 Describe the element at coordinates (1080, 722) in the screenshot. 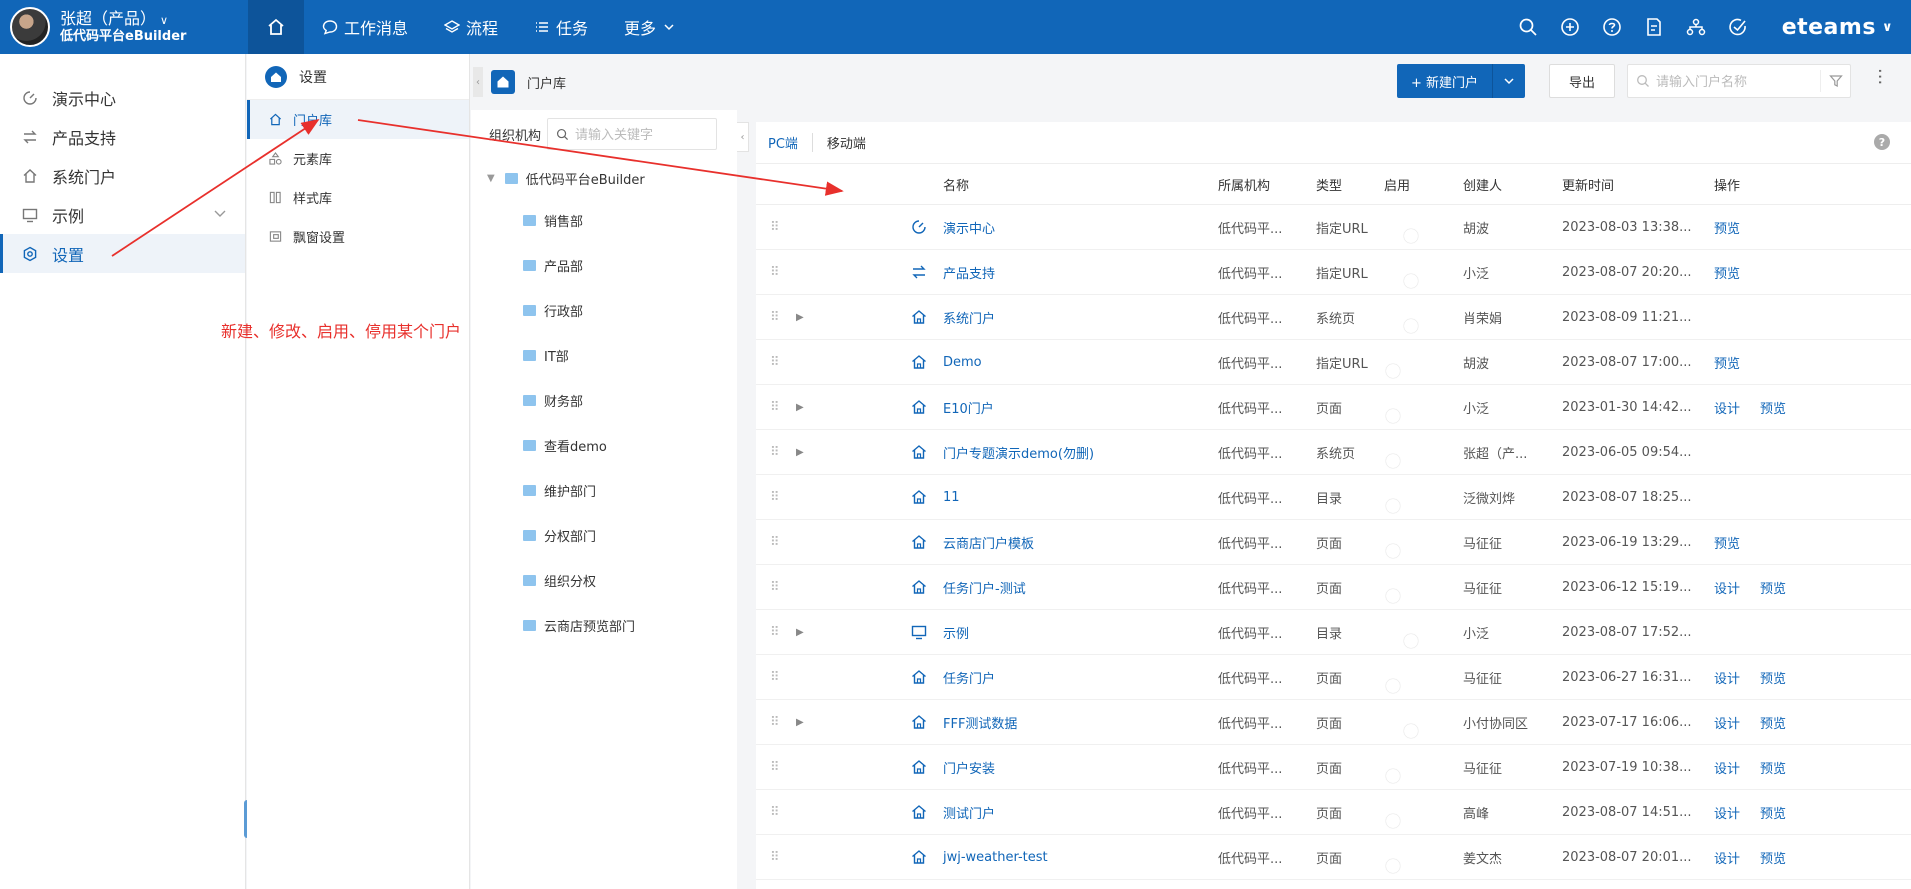

I see `portal-name-link: FFF测试数据` at that location.